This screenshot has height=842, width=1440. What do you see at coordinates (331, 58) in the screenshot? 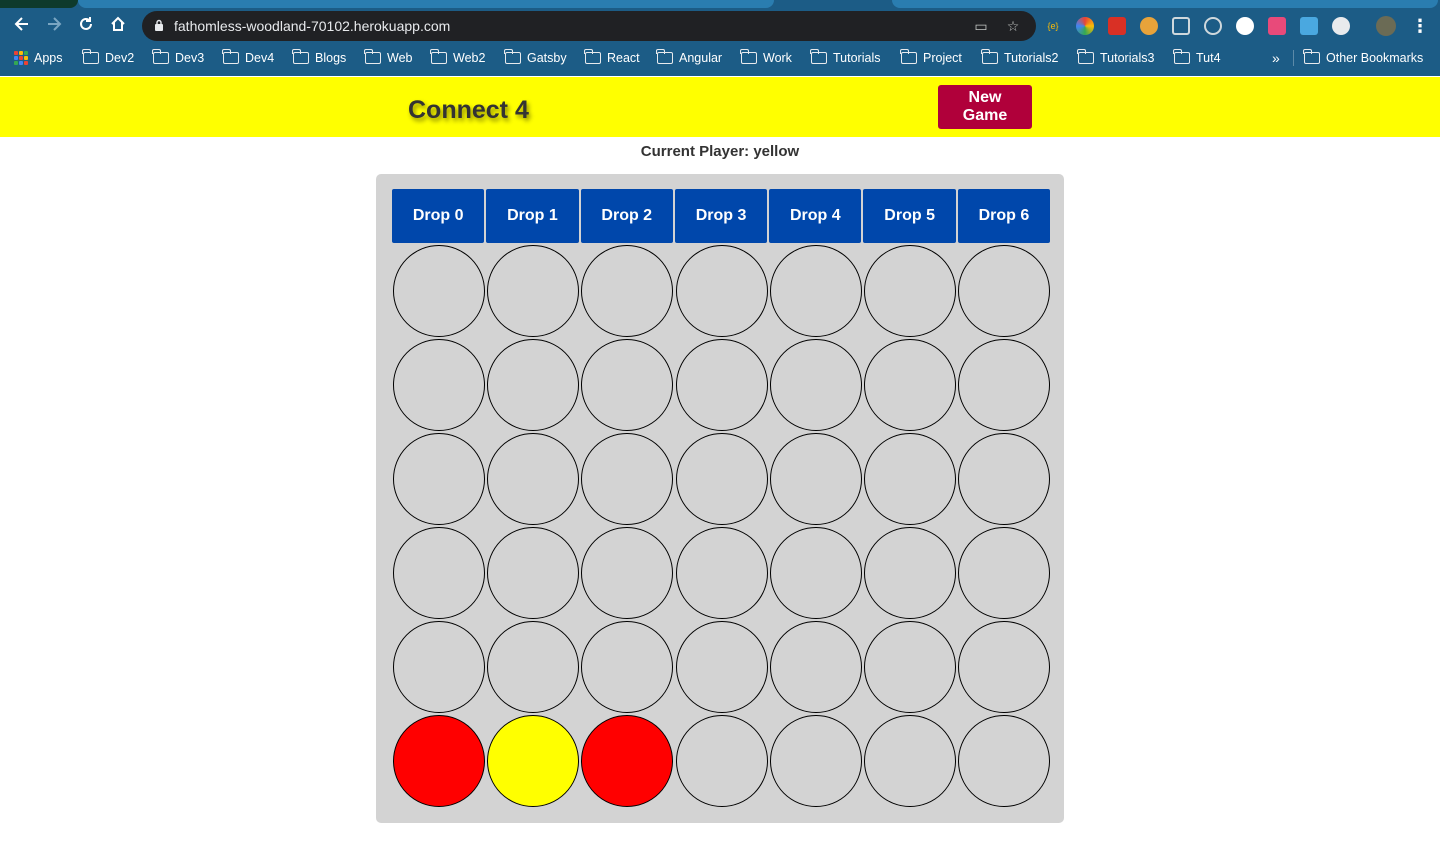
I see `bookmark-label: Blogs` at bounding box center [331, 58].